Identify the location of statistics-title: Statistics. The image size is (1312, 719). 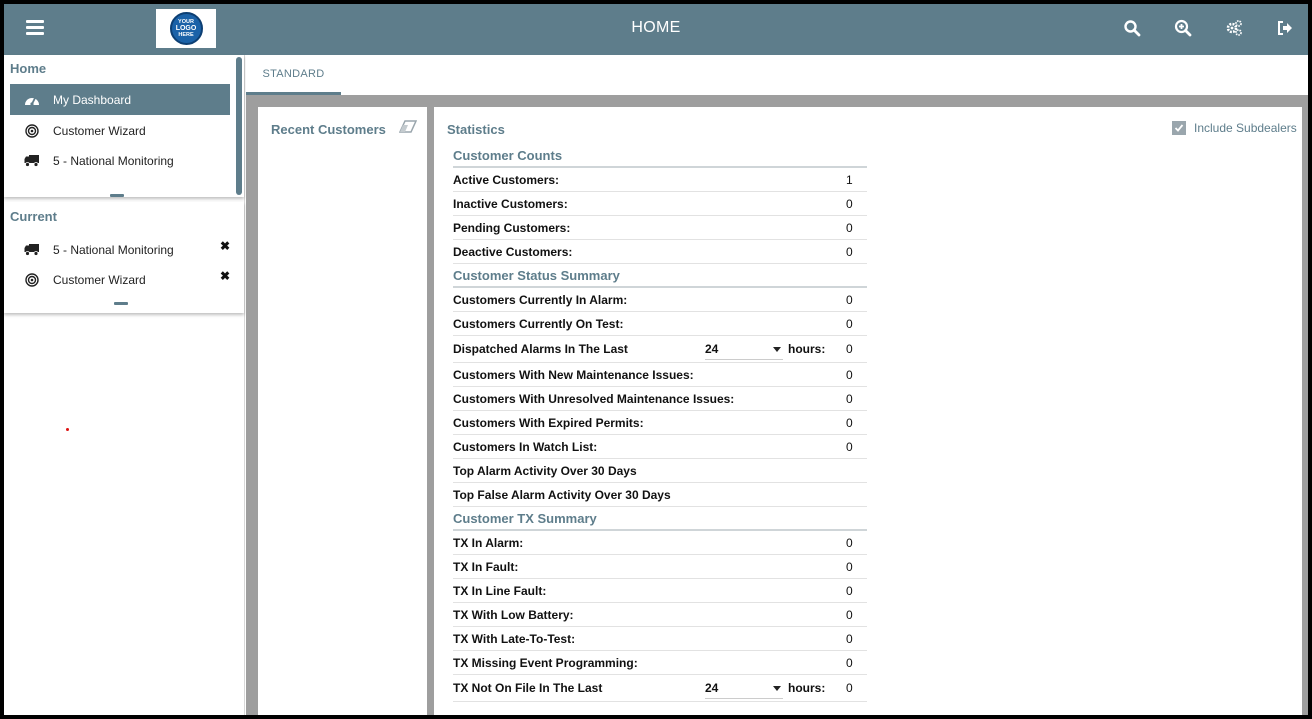
(476, 129).